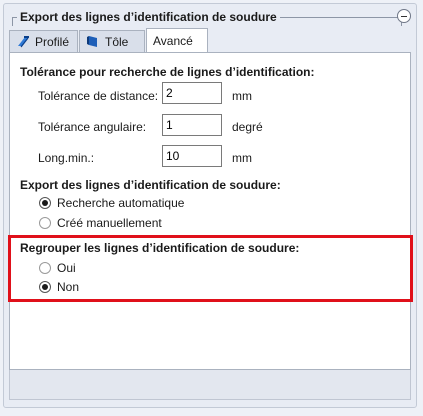 Image resolution: width=423 pixels, height=416 pixels. I want to click on angular-tolerance-input, so click(192, 125).